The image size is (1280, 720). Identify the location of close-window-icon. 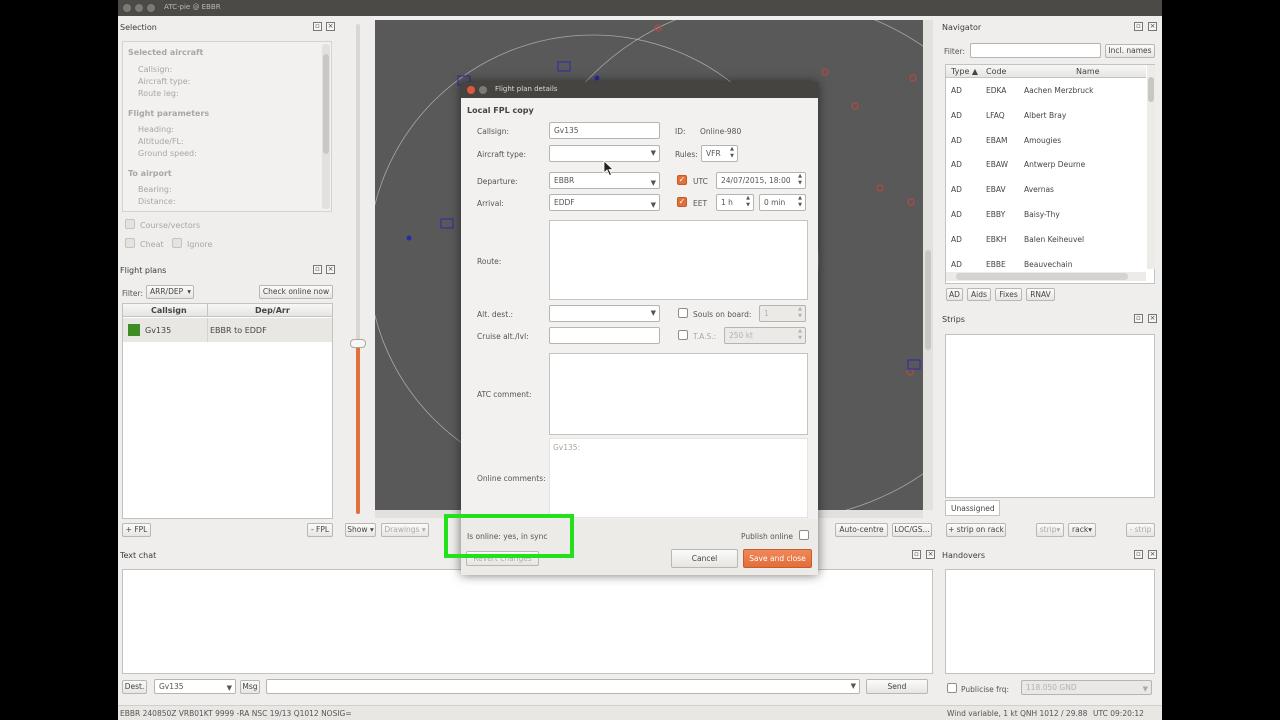
(127, 8).